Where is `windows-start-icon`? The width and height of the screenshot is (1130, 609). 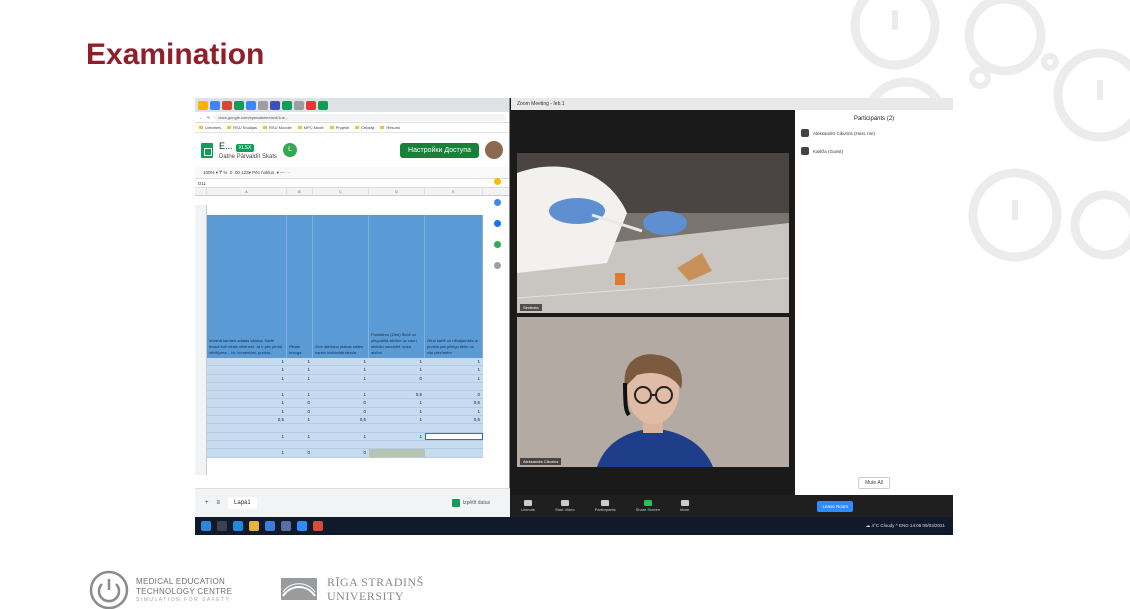 windows-start-icon is located at coordinates (206, 526).